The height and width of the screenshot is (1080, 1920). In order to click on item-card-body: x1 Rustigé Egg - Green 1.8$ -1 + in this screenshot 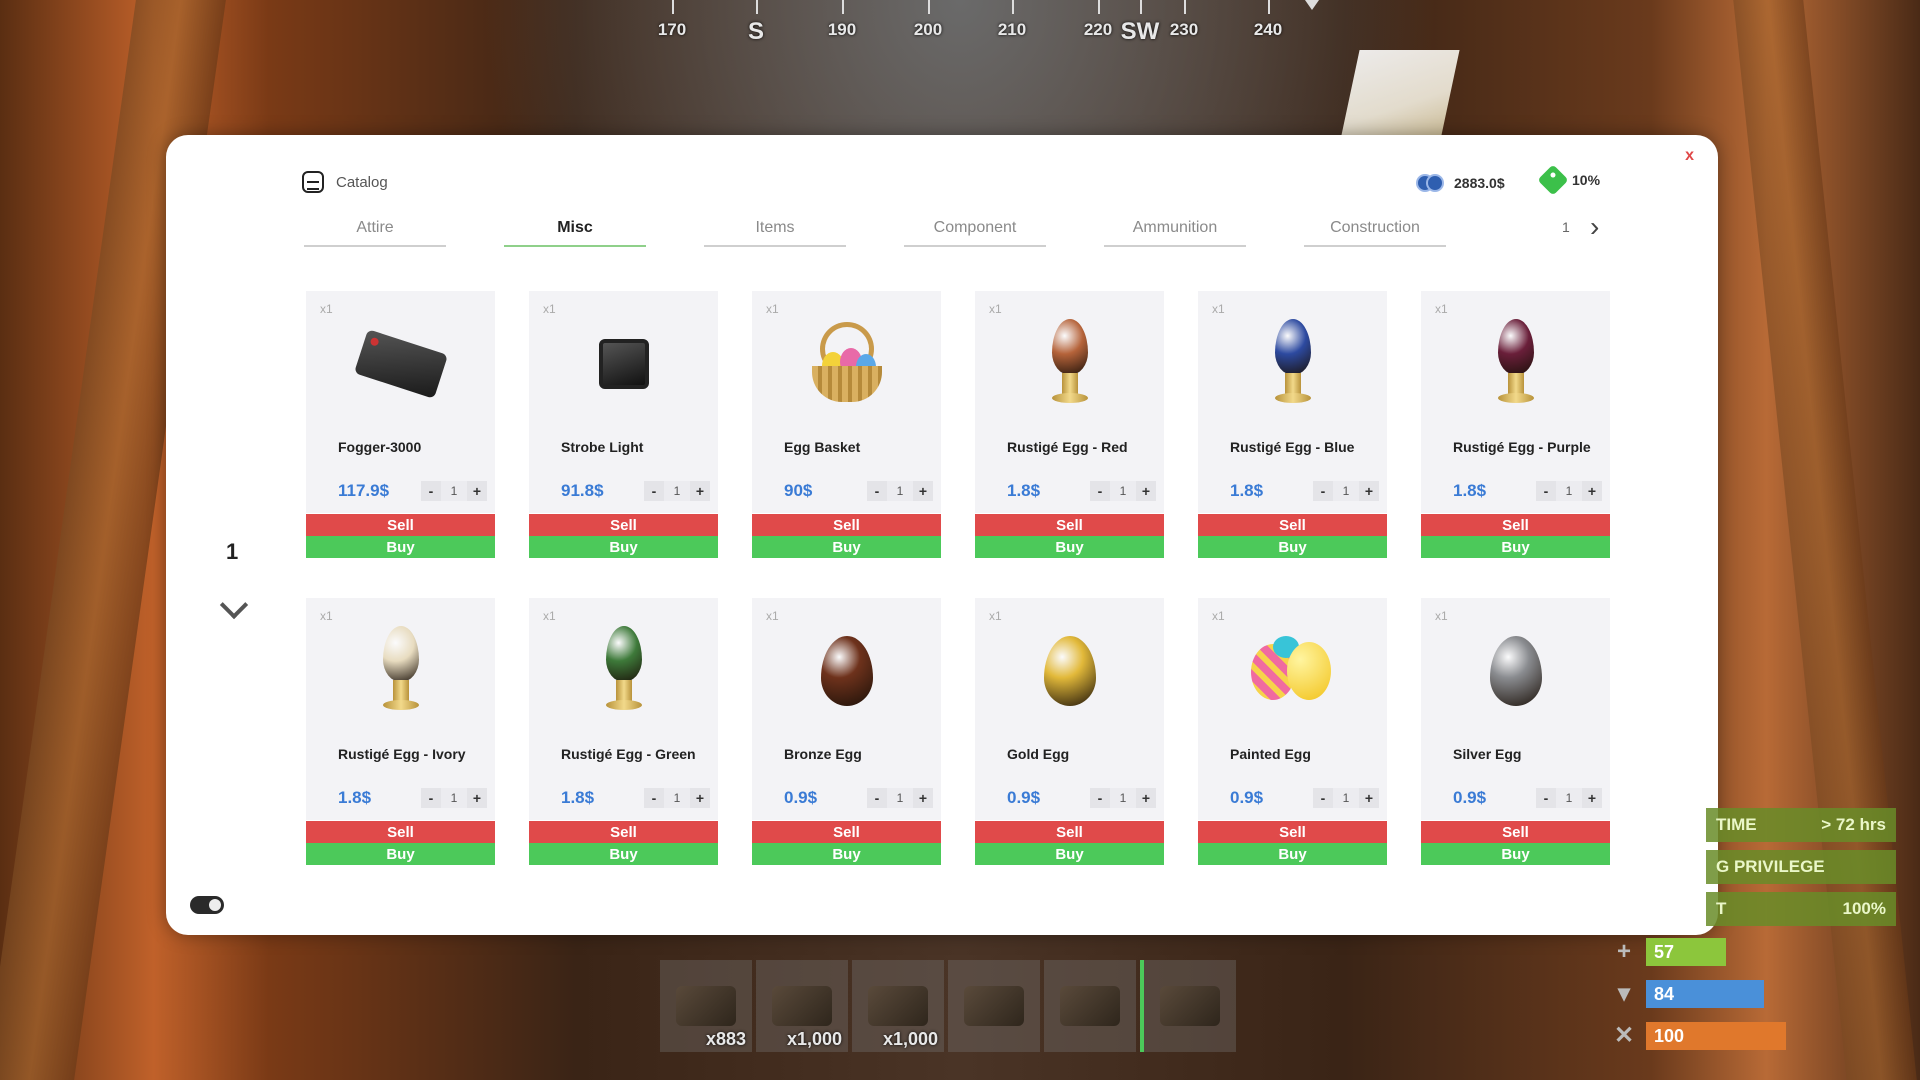, I will do `click(623, 709)`.